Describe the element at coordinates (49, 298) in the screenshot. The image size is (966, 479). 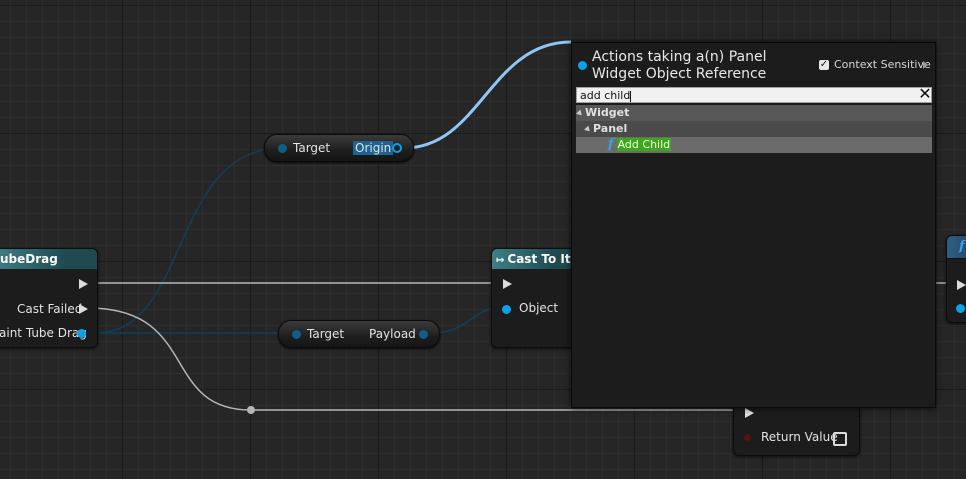
I see `node-tube-drag: ubeDrag Cast Failed aint Tube Drag` at that location.